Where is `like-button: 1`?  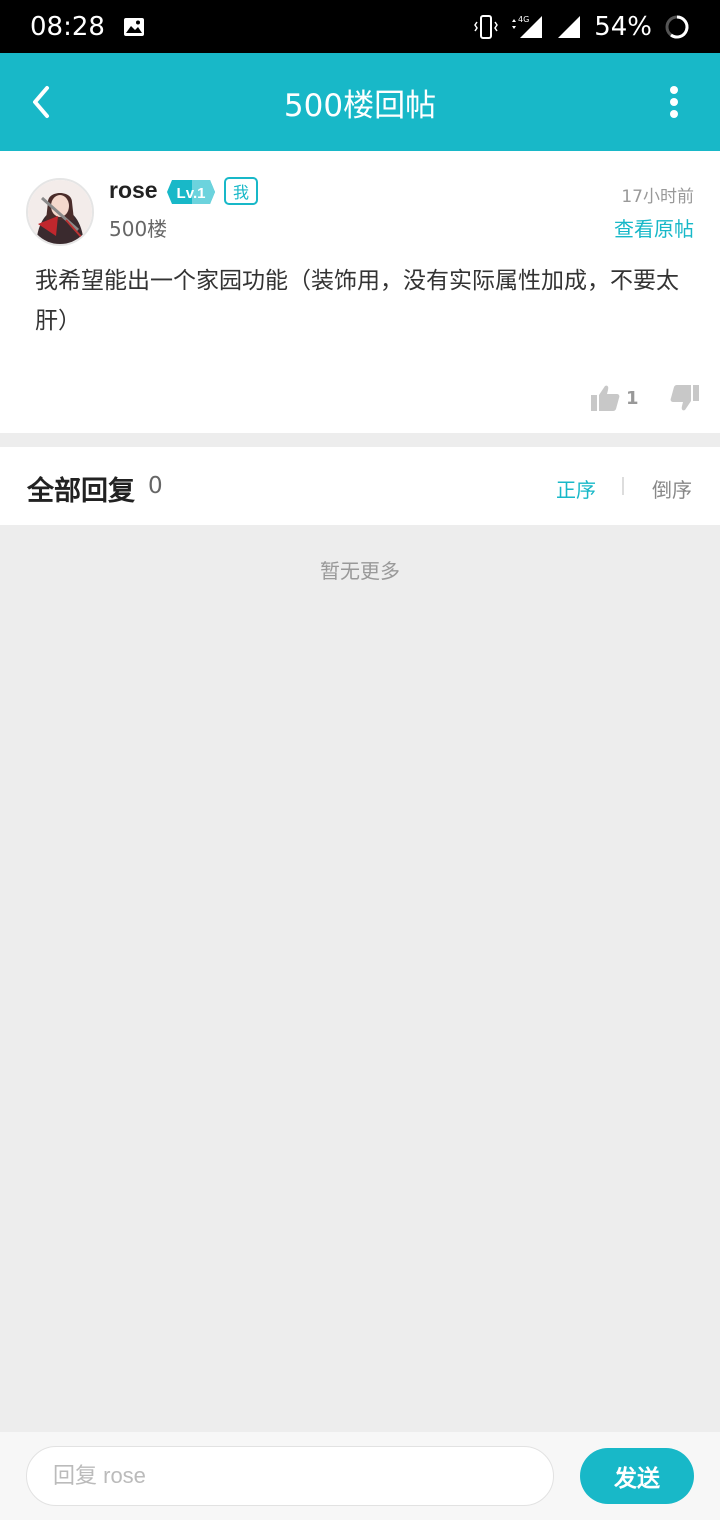 like-button: 1 is located at coordinates (614, 398).